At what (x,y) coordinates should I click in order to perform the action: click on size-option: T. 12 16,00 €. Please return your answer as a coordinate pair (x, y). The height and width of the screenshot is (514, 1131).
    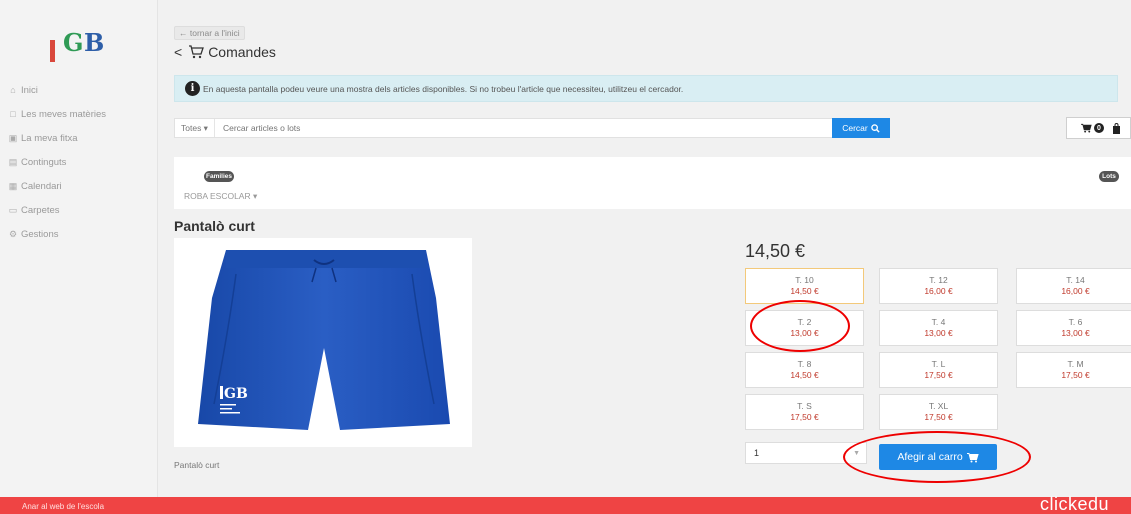
    Looking at the image, I should click on (938, 286).